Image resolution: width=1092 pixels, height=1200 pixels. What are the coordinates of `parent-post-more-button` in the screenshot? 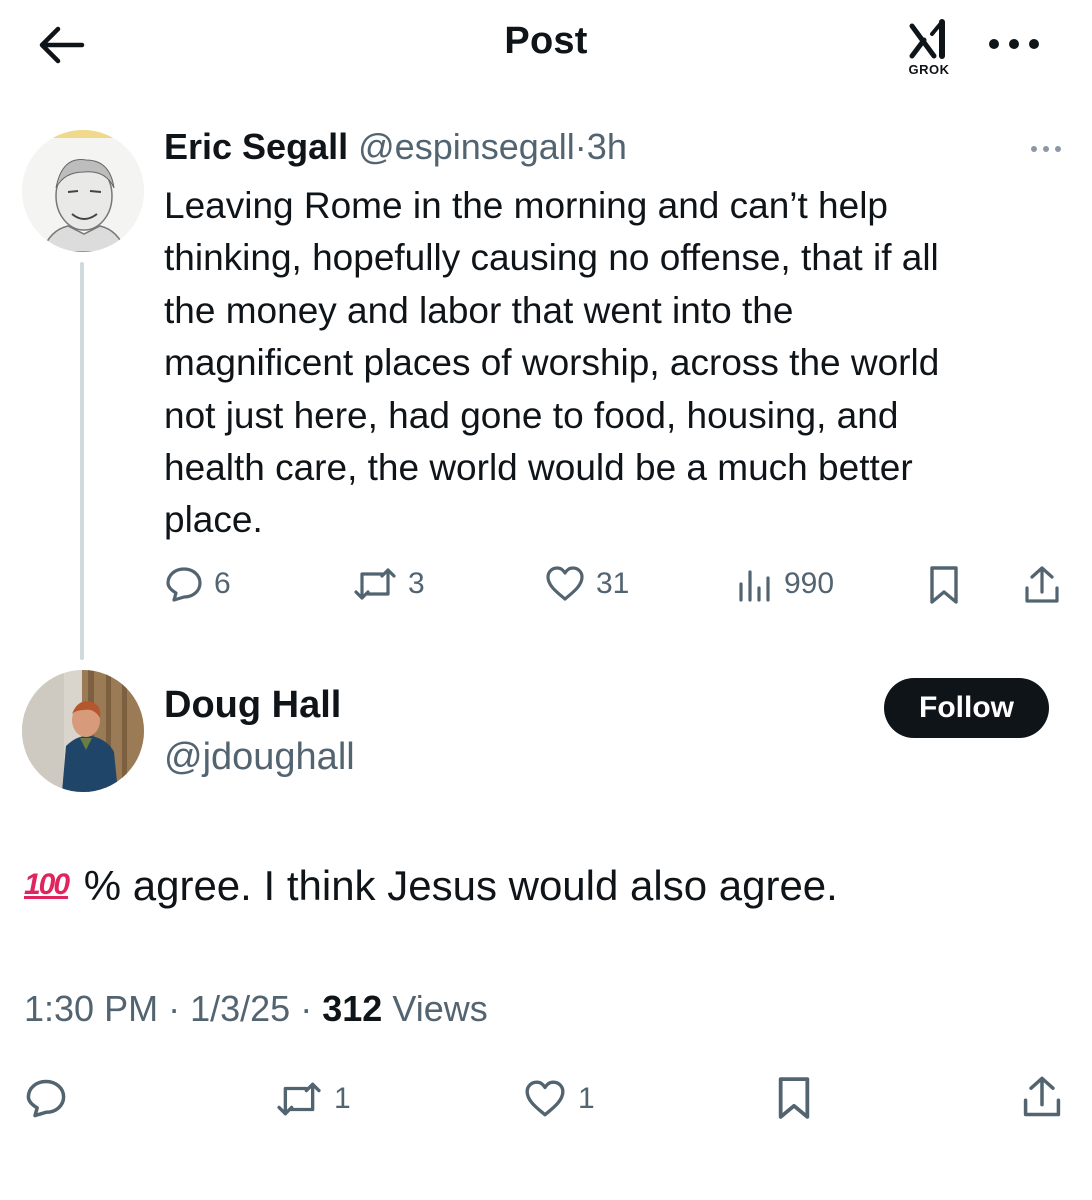 It's located at (1046, 149).